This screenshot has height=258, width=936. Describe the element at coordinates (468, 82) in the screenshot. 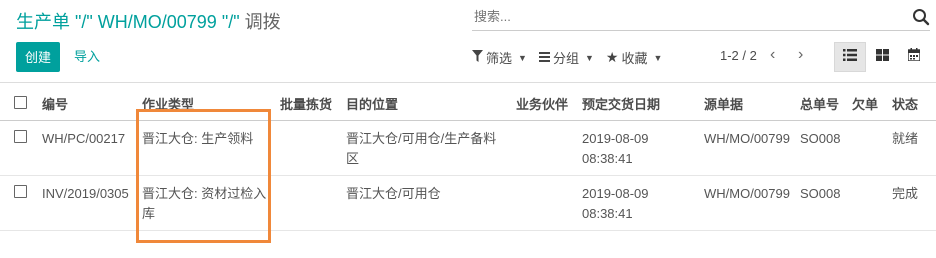

I see `control-panel-divider` at that location.